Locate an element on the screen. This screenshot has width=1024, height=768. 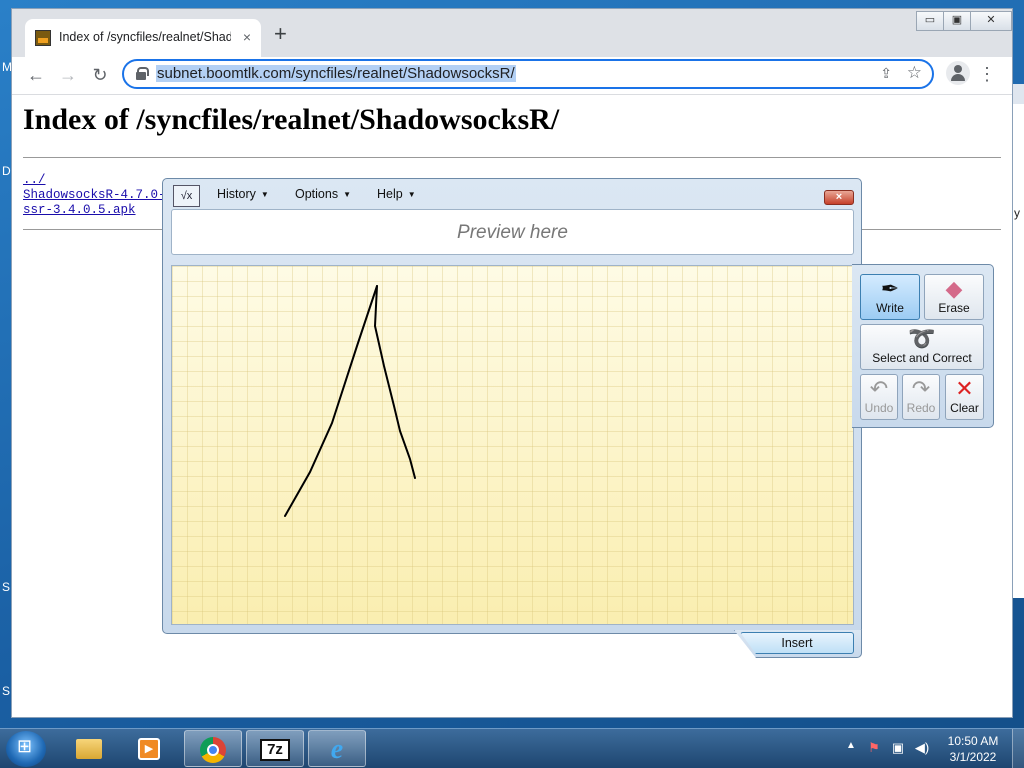
folder-icon is located at coordinates (89, 748).